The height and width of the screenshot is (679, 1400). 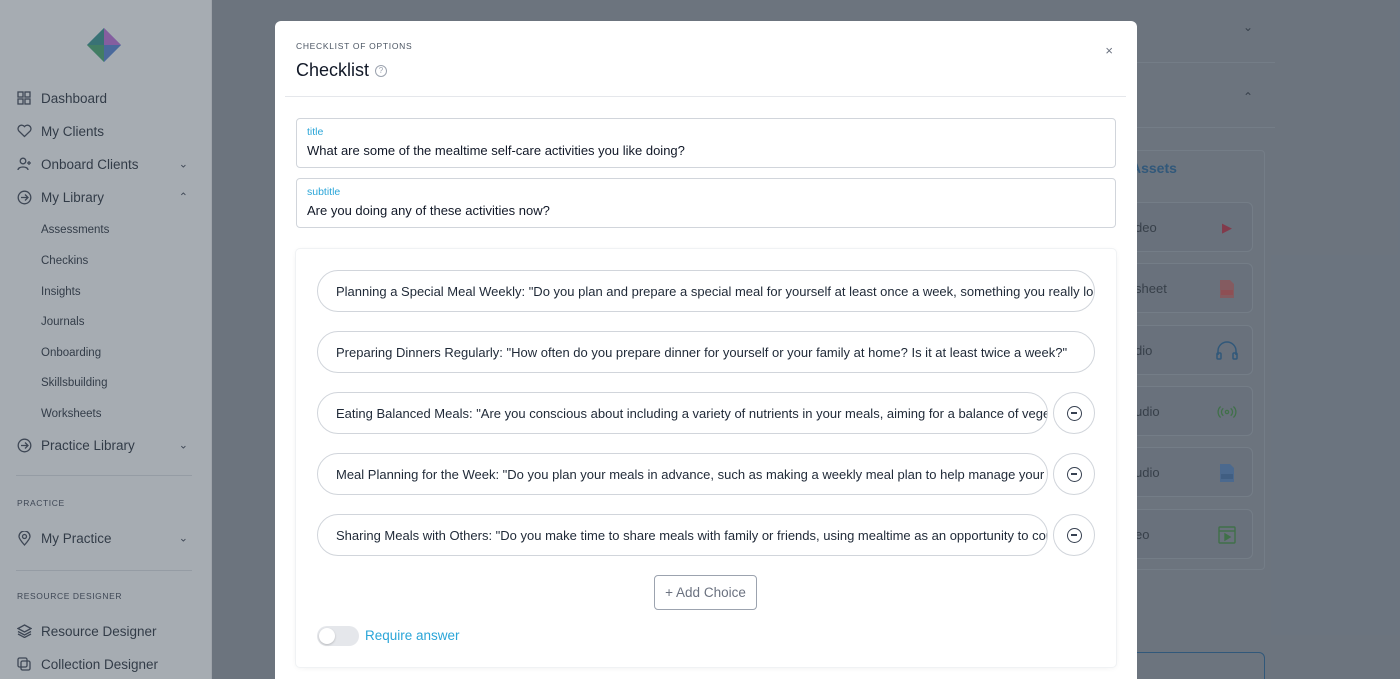 I want to click on library-item-worksheets: Worksheets, so click(x=71, y=414).